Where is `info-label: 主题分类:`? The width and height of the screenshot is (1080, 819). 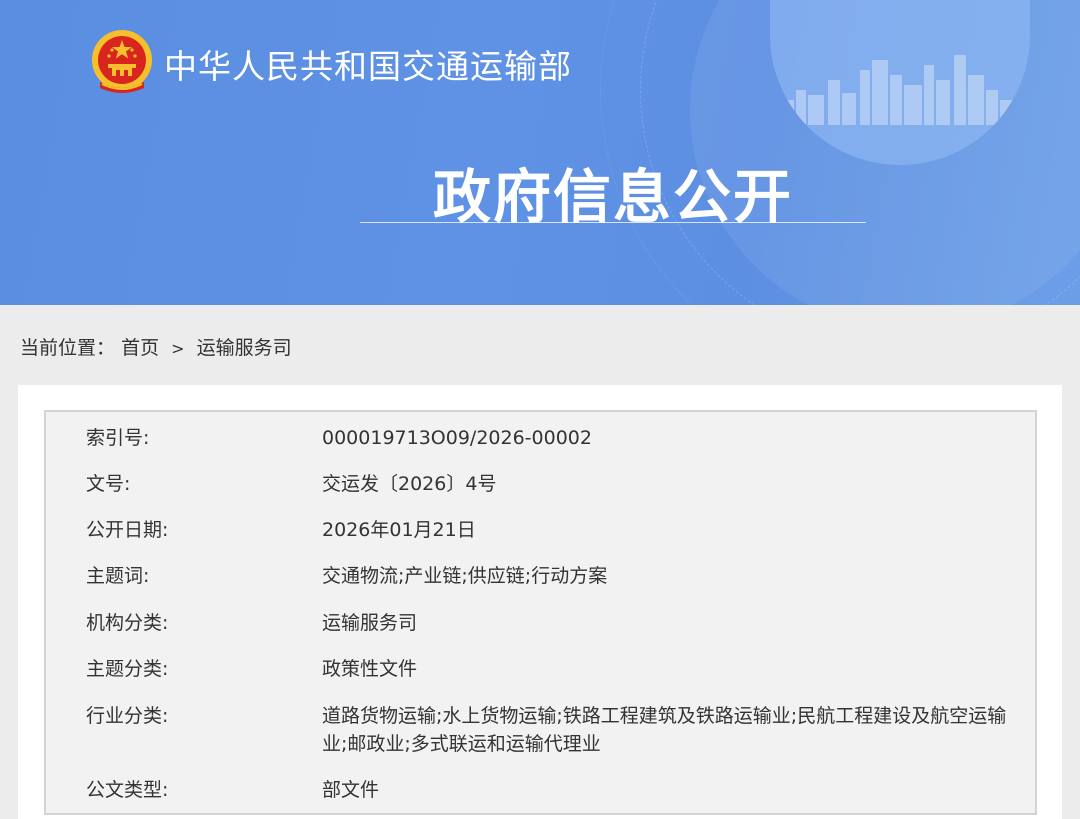
info-label: 主题分类: is located at coordinates (127, 669).